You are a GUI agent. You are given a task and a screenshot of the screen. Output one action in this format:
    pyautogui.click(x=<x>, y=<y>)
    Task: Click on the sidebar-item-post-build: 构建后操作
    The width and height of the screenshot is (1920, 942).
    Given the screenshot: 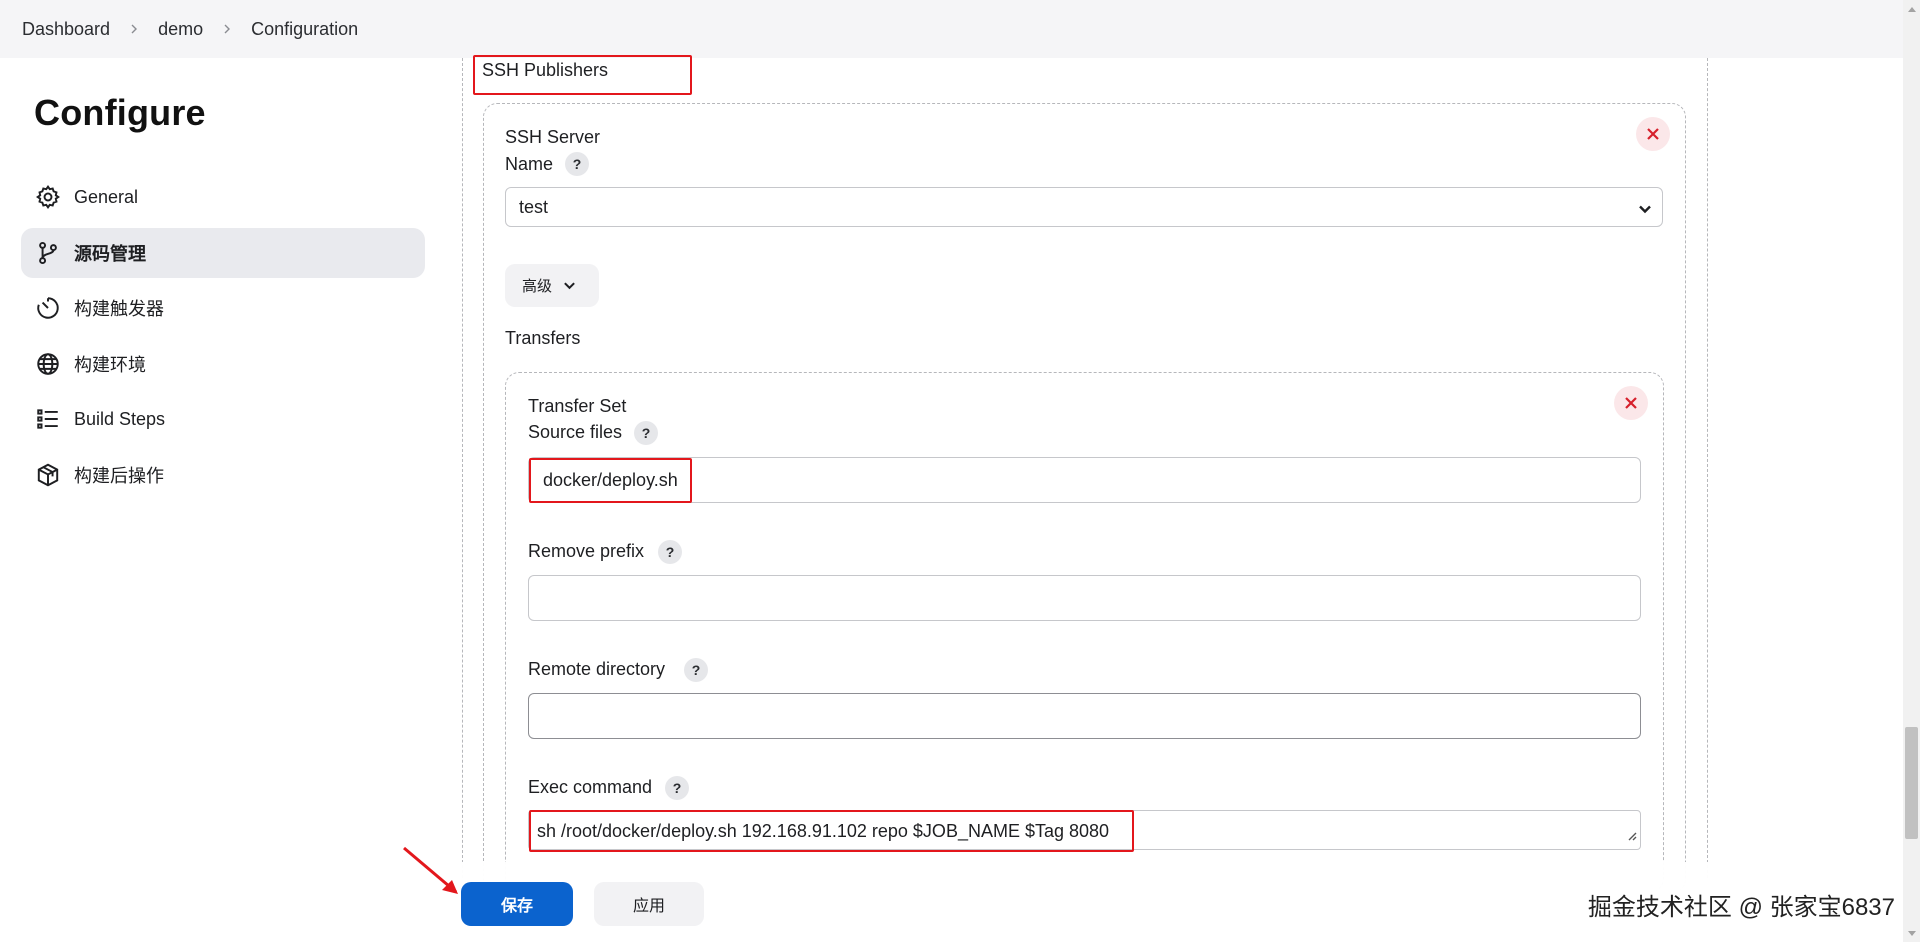 What is the action you would take?
    pyautogui.click(x=223, y=475)
    